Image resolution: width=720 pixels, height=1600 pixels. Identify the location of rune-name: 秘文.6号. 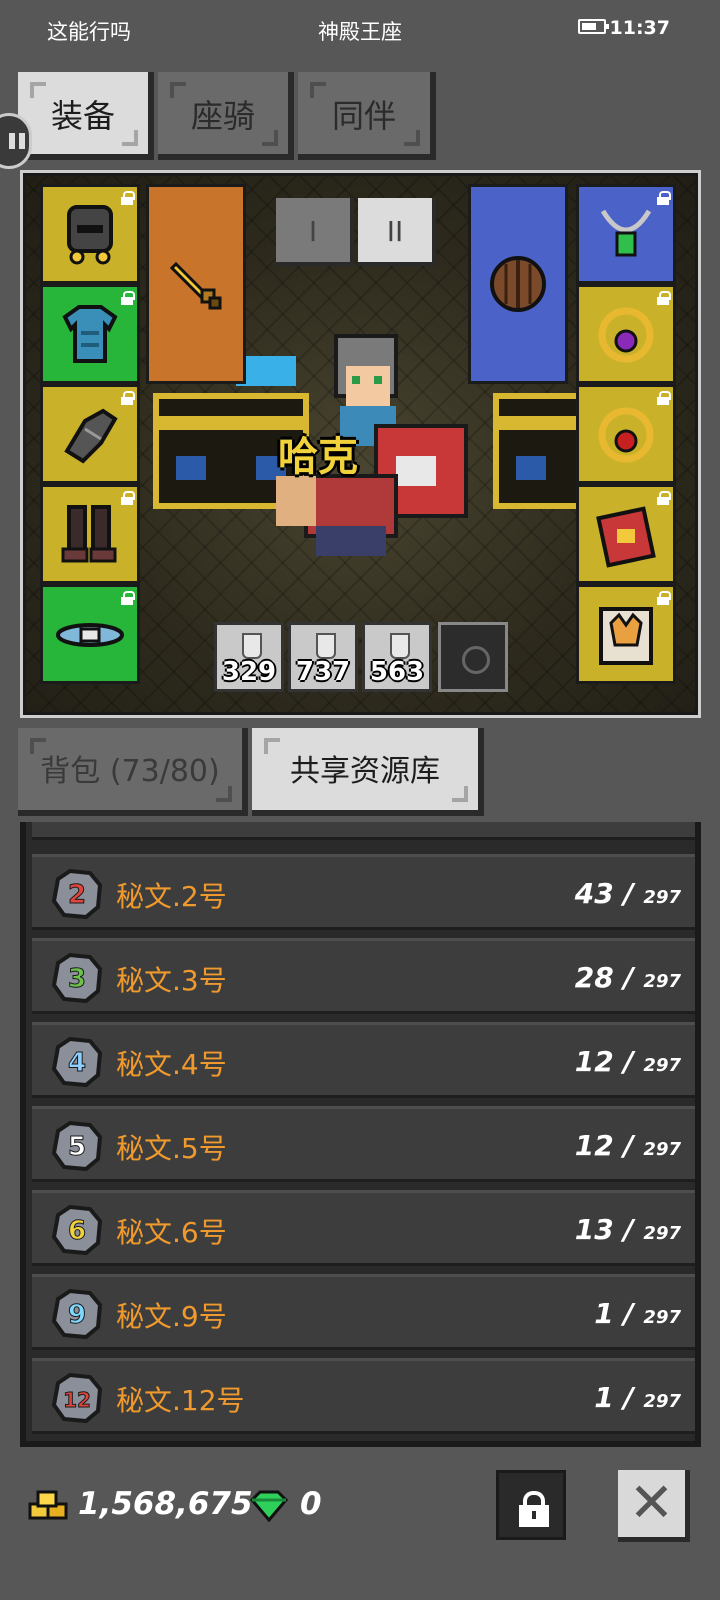
(171, 1232).